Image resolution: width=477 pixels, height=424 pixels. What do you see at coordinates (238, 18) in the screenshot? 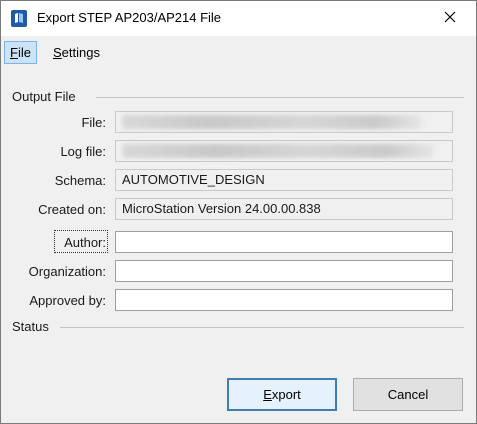
I see `title-bar: Export STEP AP203/AP214 File` at bounding box center [238, 18].